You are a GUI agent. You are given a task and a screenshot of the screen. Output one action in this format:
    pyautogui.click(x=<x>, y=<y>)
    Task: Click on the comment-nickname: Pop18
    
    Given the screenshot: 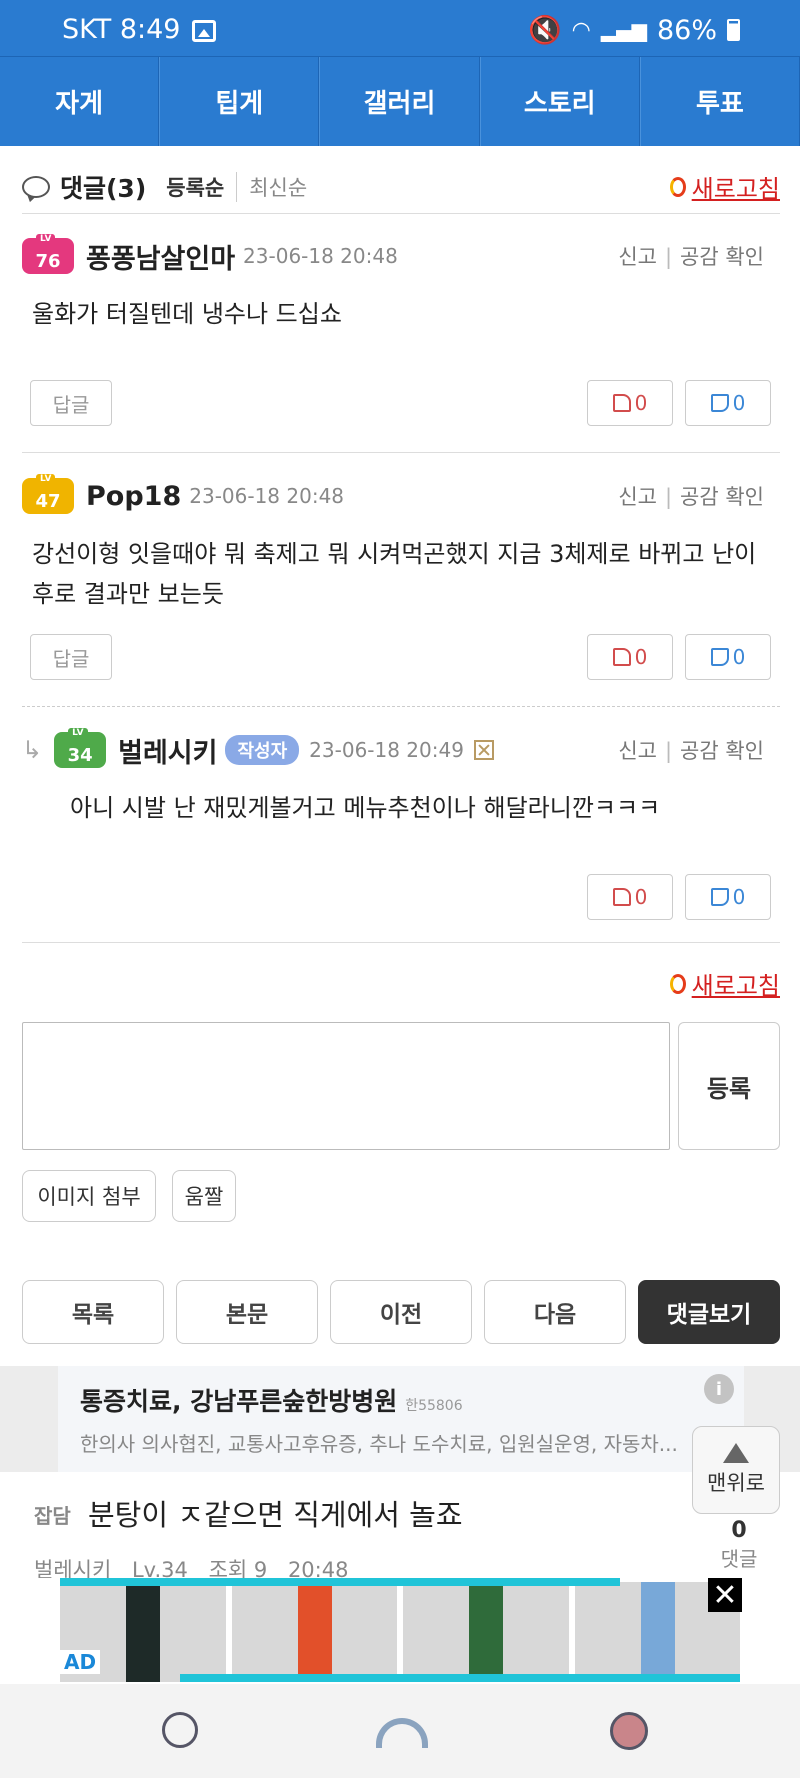 What is the action you would take?
    pyautogui.click(x=133, y=496)
    